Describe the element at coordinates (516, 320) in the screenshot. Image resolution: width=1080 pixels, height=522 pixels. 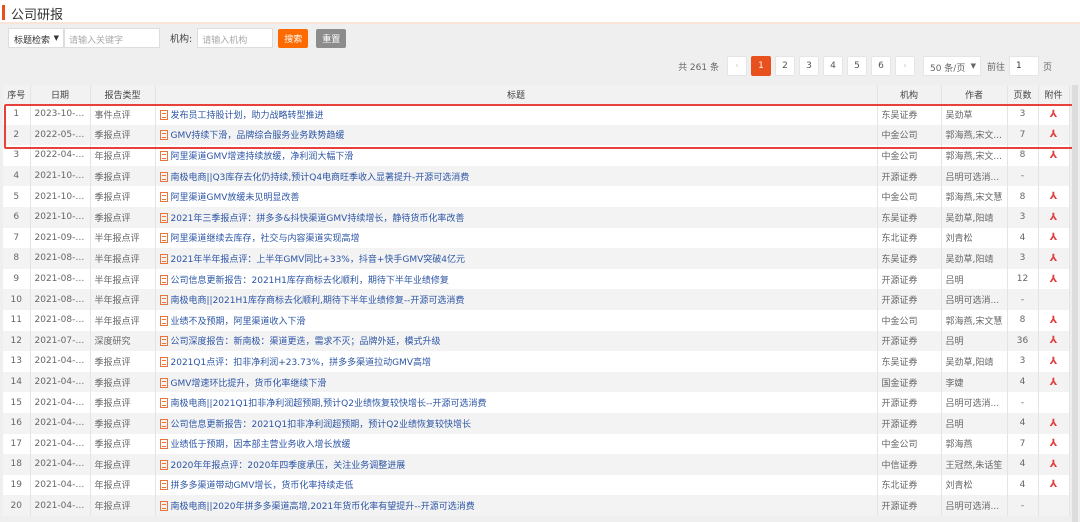
I see `row-title-link: 业绩不及预期，阿里渠道收入下滑` at that location.